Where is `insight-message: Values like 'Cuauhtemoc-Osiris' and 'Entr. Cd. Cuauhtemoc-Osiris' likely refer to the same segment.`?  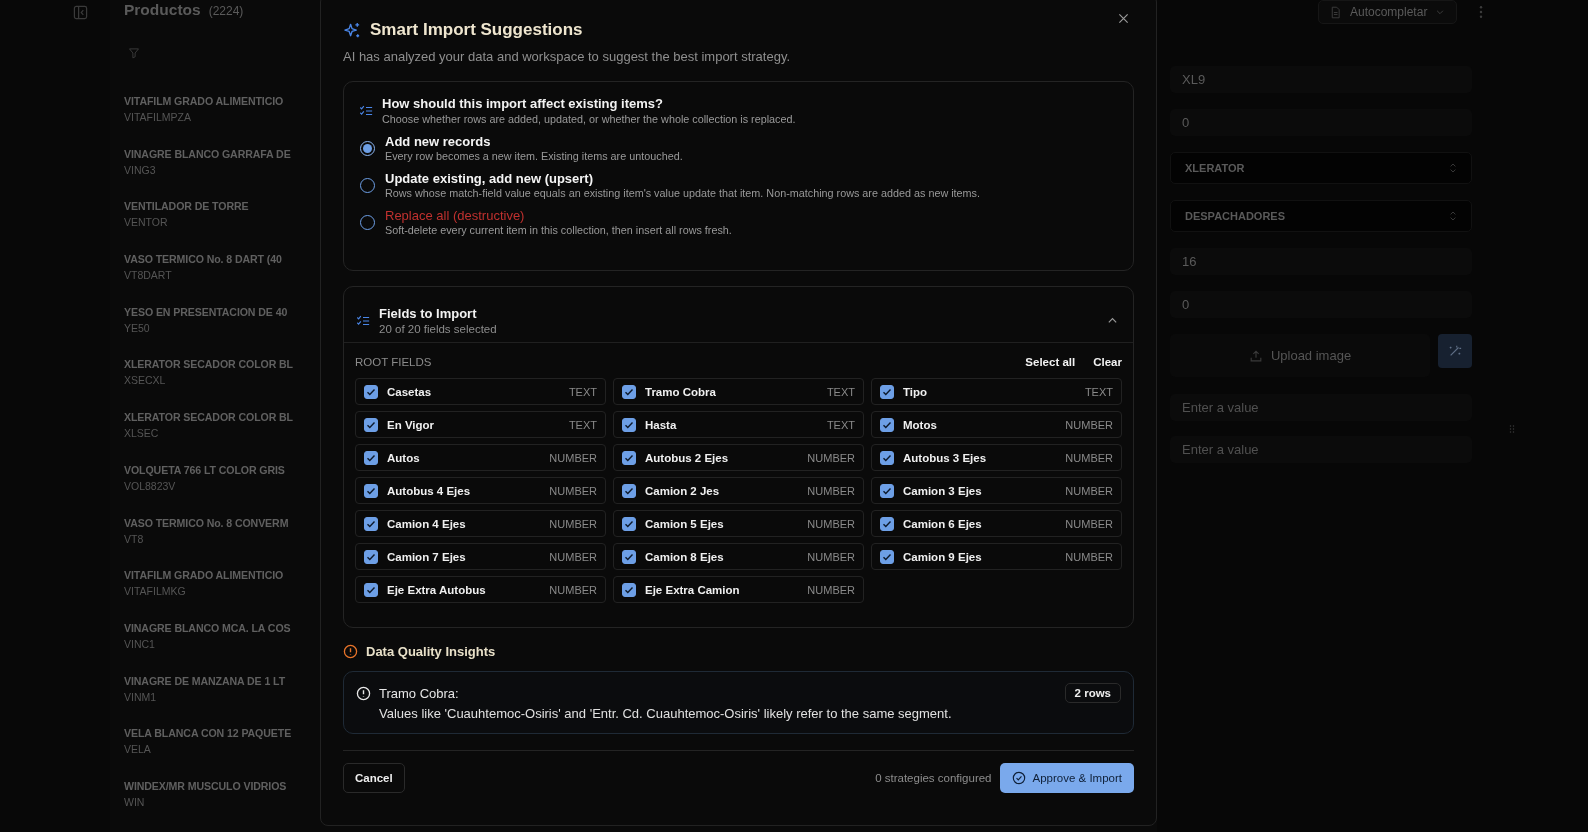
insight-message: Values like 'Cuauhtemoc-Osiris' and 'Entr. Cd. Cuauhtemoc-Osiris' likely refer to the same segment. is located at coordinates (666, 713).